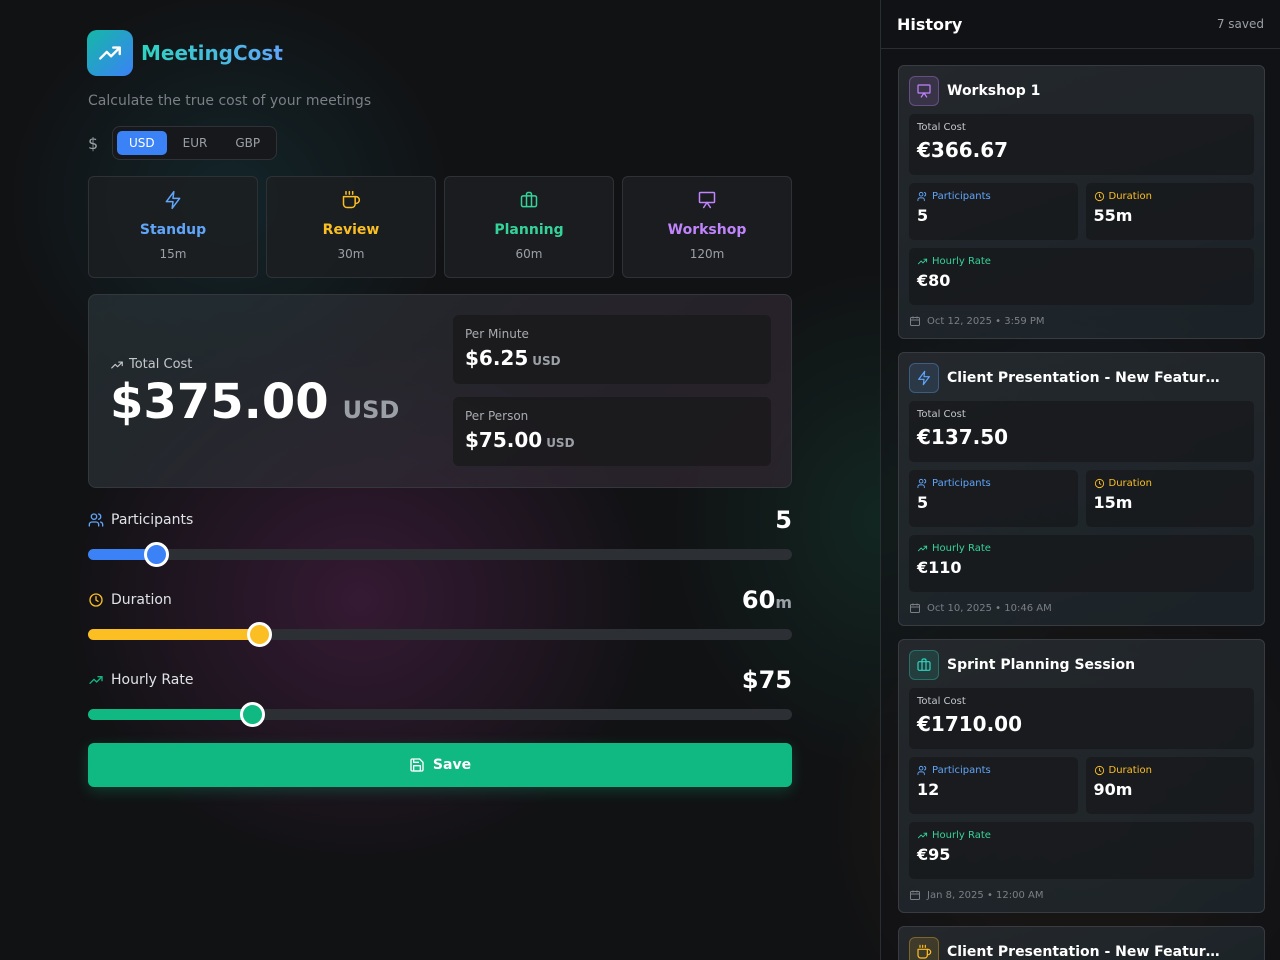 The width and height of the screenshot is (1280, 960). I want to click on history-rate-value: €95, so click(934, 854).